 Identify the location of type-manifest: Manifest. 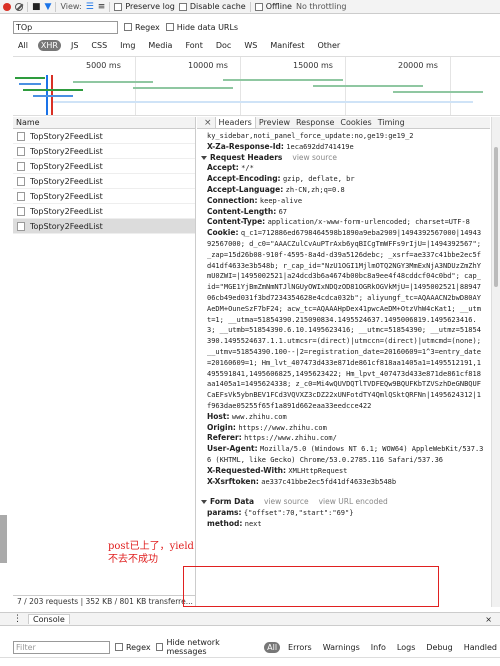
(287, 45).